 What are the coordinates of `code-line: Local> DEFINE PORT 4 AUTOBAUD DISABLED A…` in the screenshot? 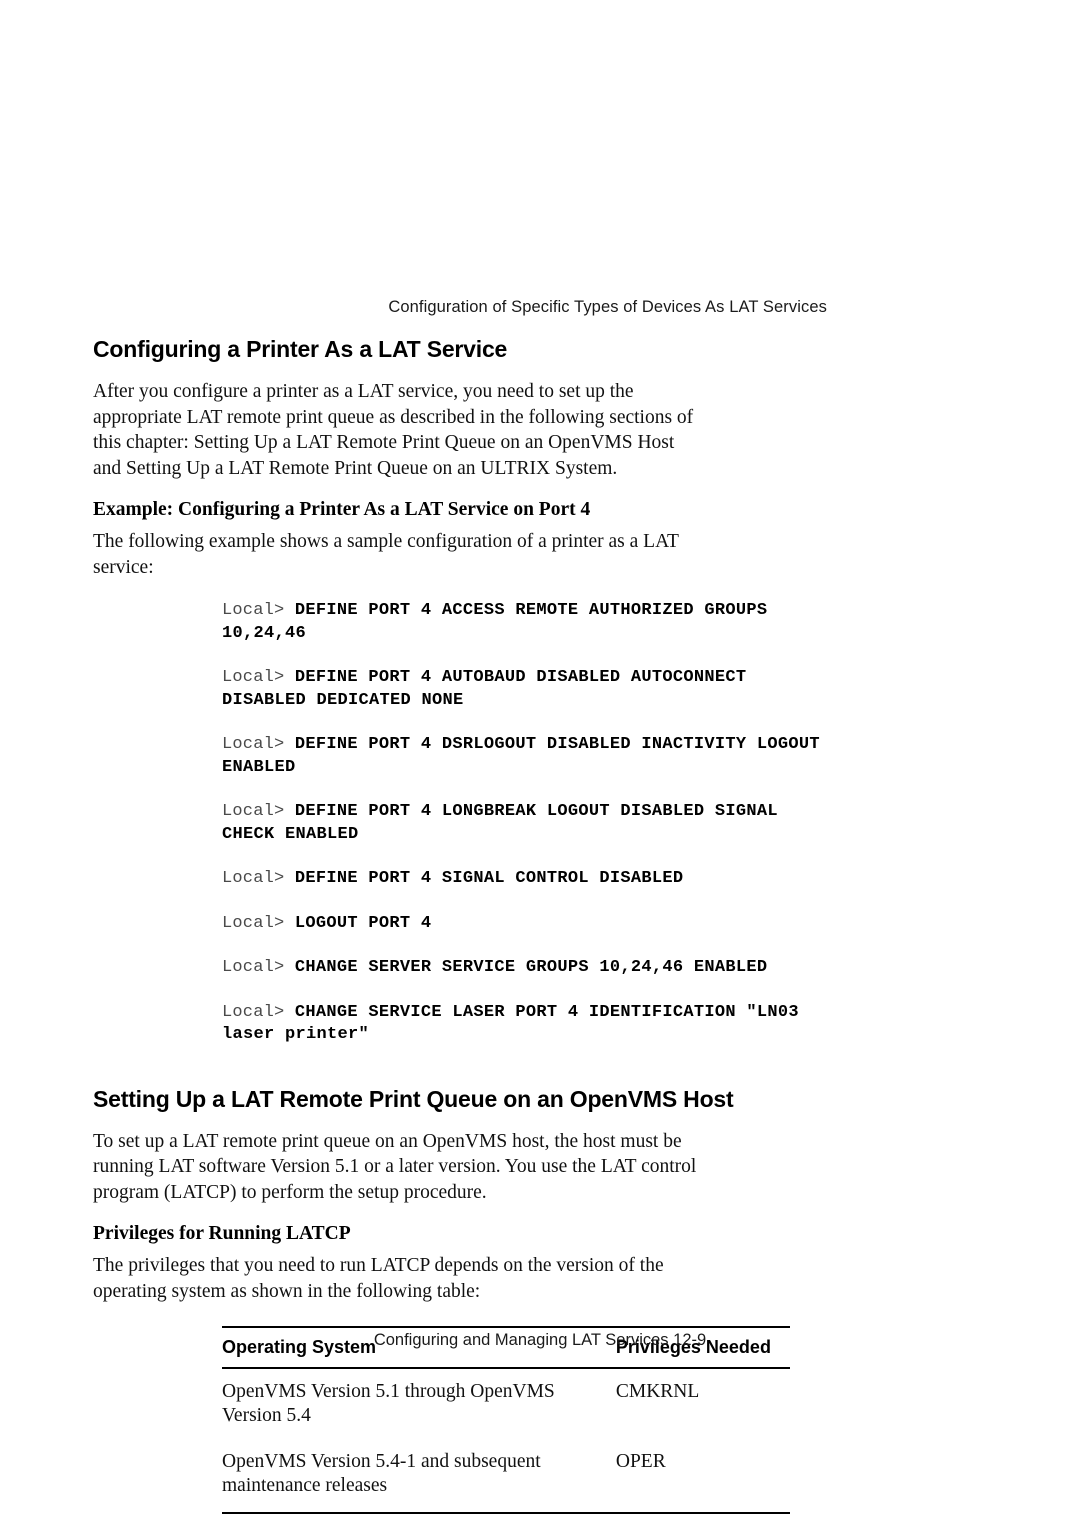 It's located at (527, 689).